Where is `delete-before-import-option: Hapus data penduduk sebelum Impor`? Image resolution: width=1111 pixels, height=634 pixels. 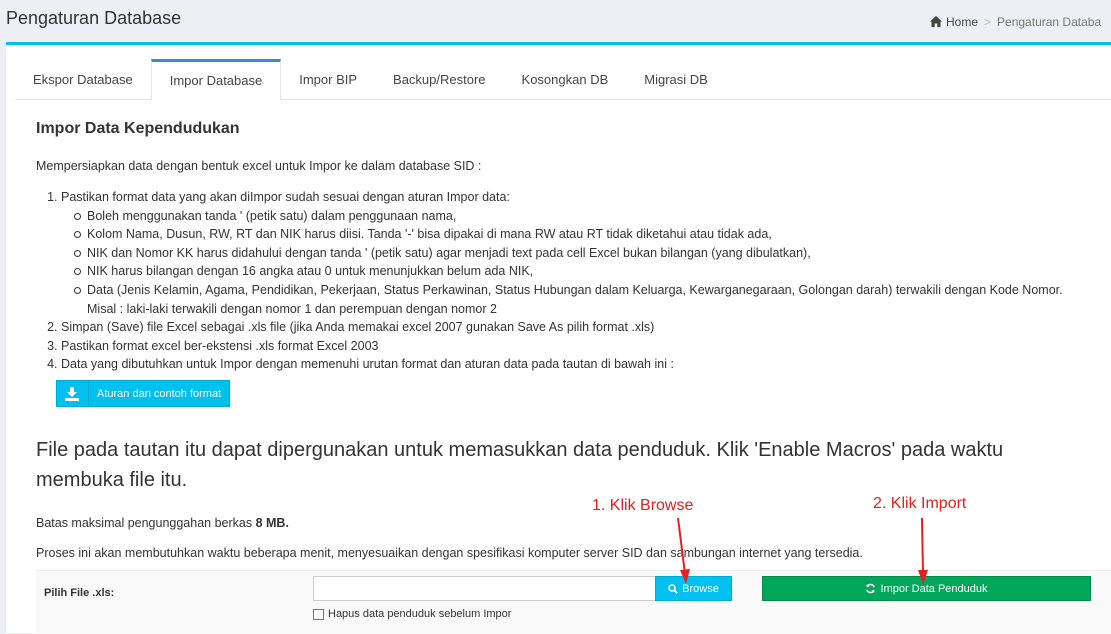
delete-before-import-option: Hapus data penduduk sebelum Impor is located at coordinates (412, 614).